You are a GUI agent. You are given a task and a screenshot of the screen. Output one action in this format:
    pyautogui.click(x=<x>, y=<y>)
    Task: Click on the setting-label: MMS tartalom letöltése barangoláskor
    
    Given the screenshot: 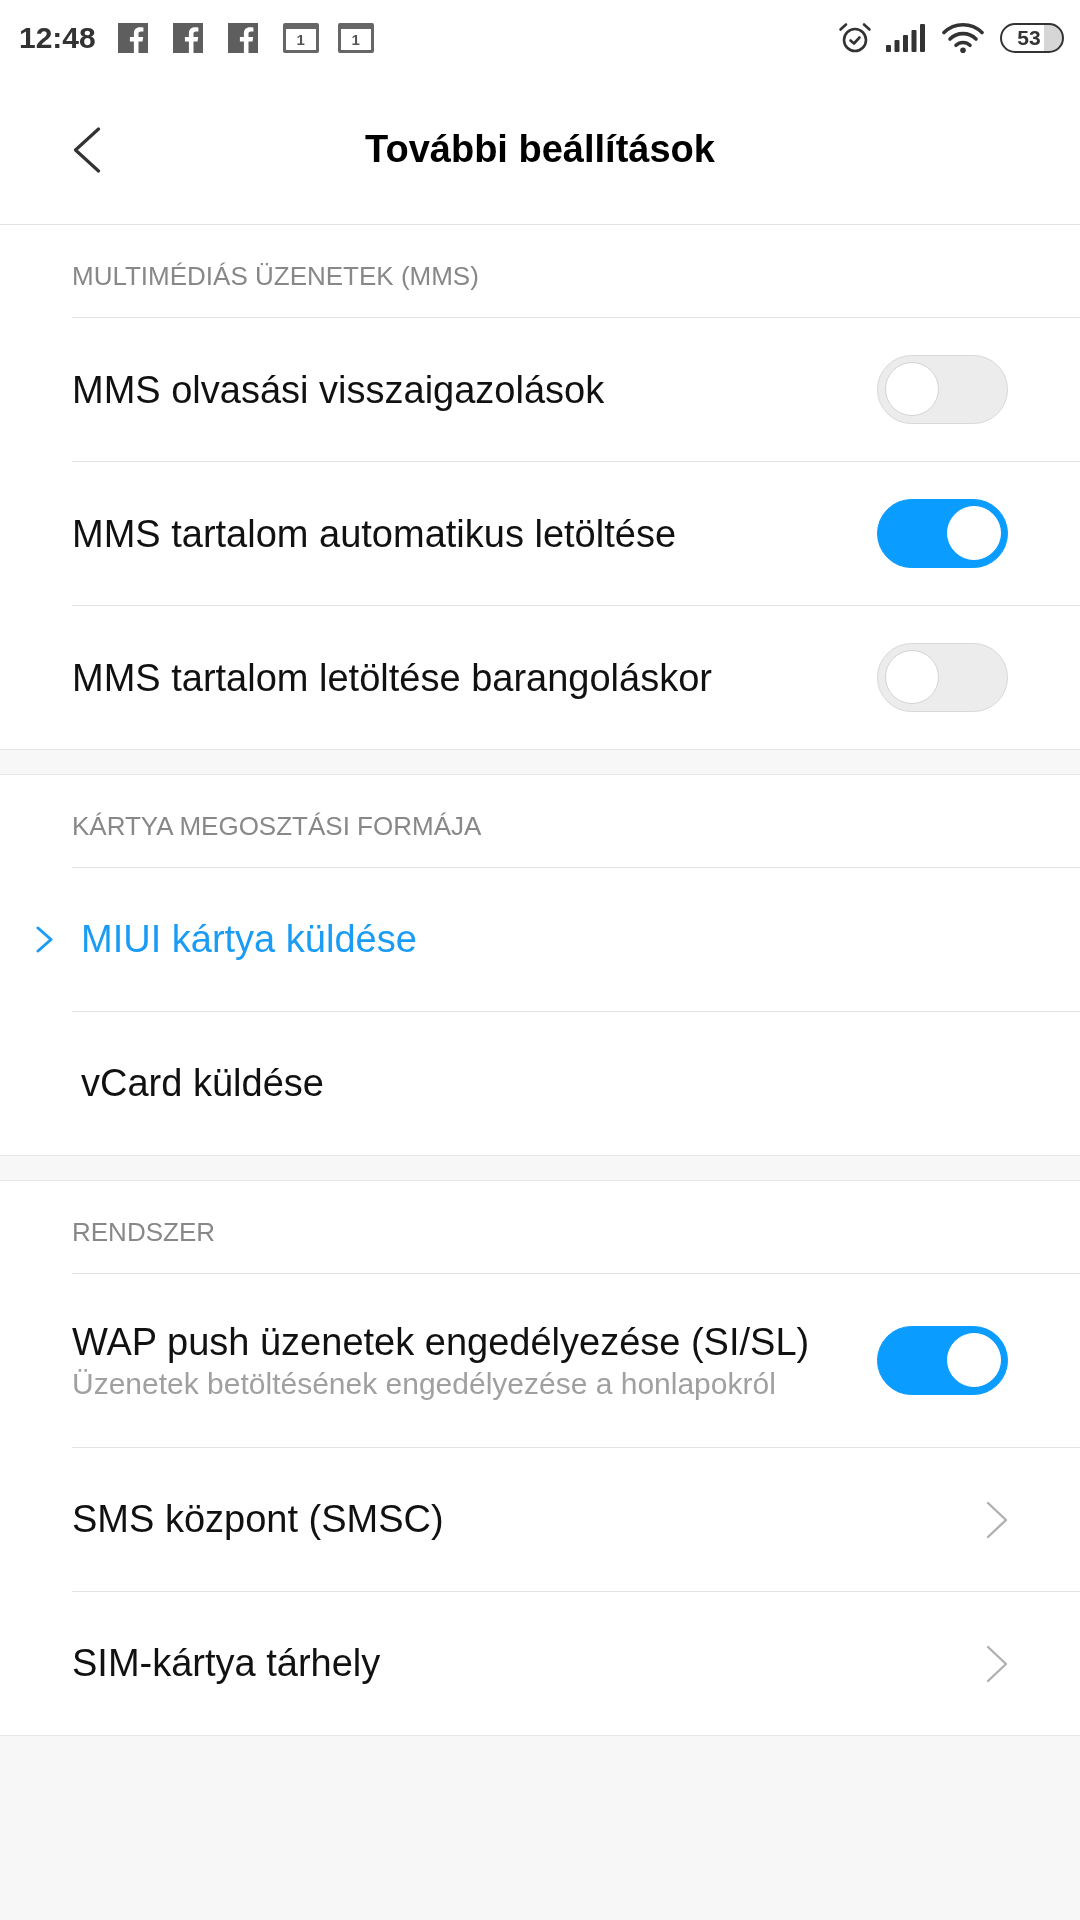 What is the action you would take?
    pyautogui.click(x=392, y=678)
    